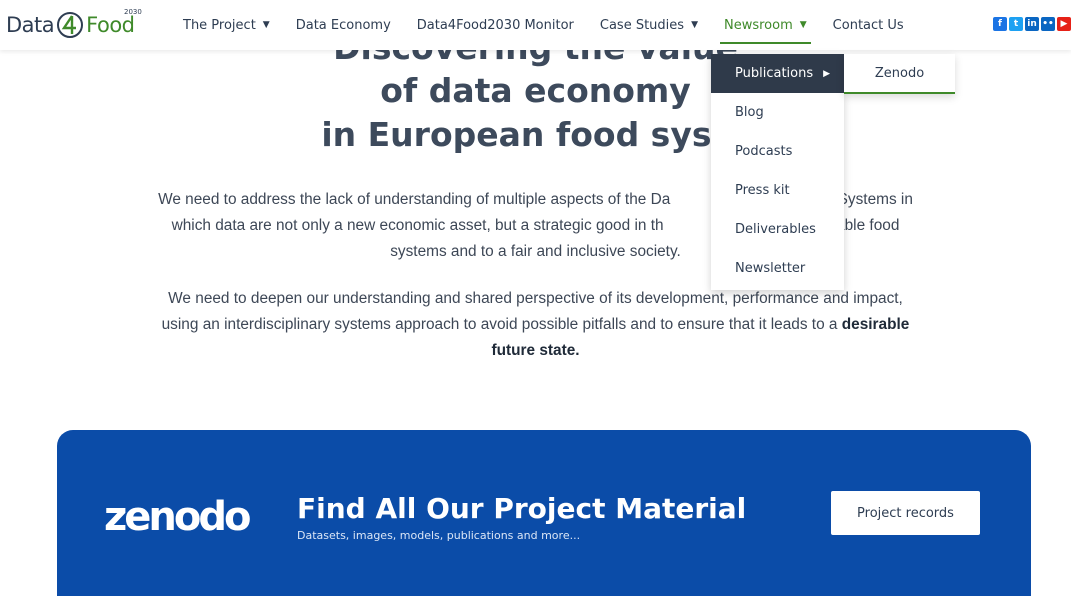 The width and height of the screenshot is (1071, 596). I want to click on second-paragraph-line-3: future state., so click(535, 351).